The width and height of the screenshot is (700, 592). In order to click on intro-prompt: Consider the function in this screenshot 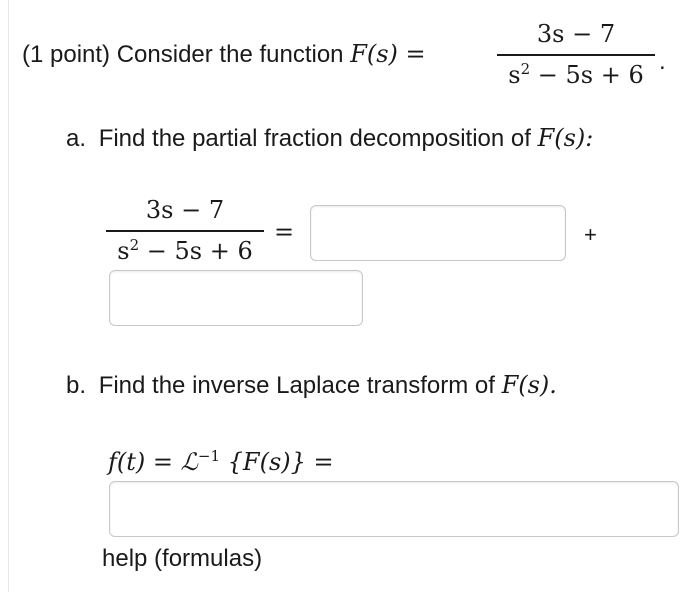, I will do `click(230, 54)`.